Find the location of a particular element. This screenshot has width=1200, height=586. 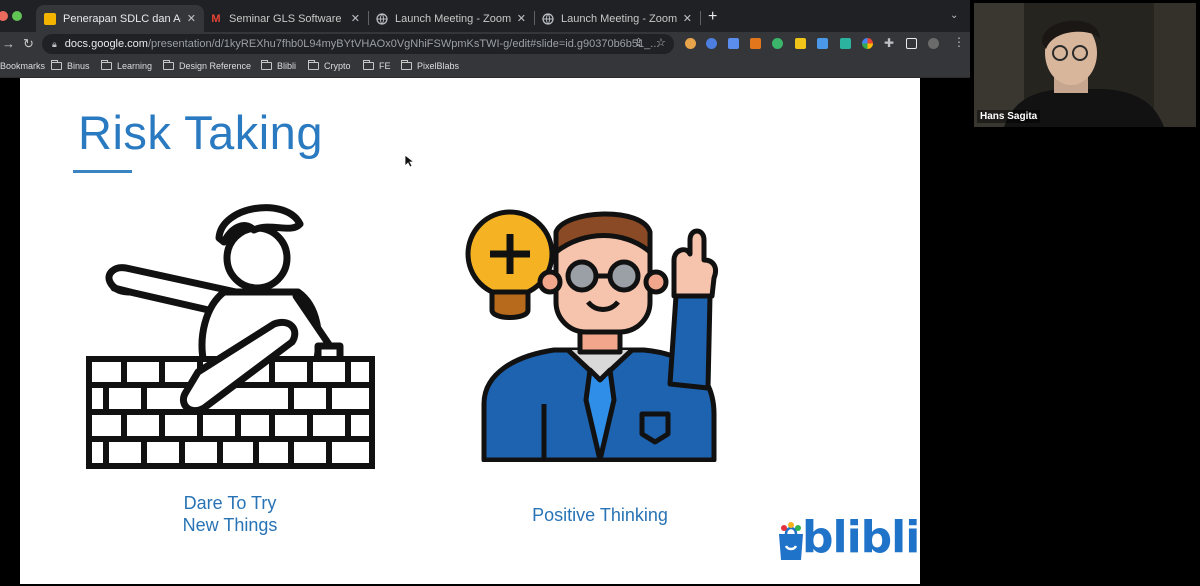

slide-title: Risk Taking is located at coordinates (200, 132).